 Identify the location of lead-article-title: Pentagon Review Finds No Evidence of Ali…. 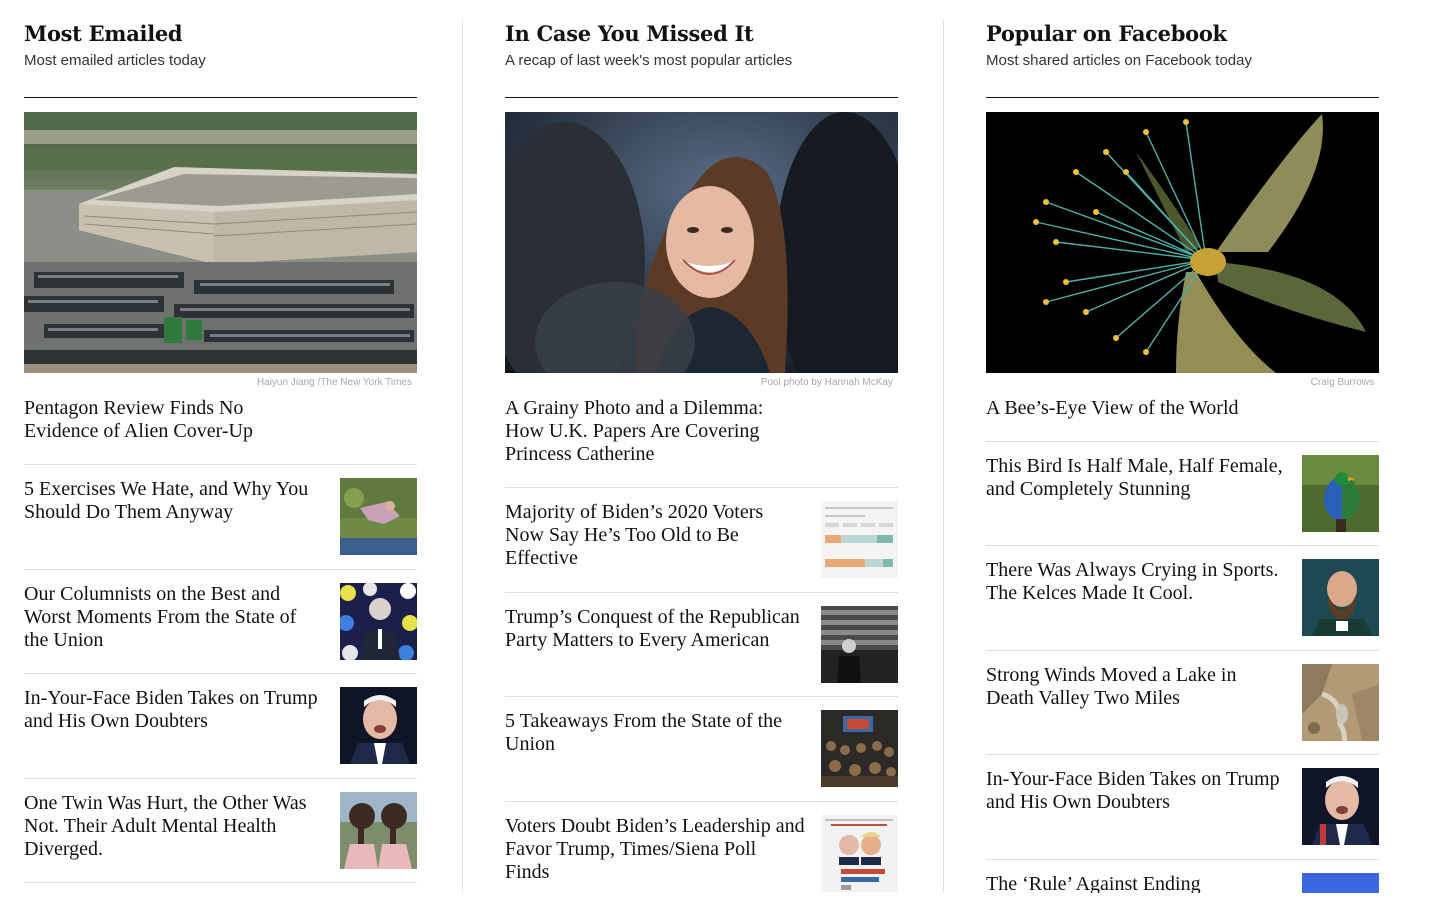
(149, 420).